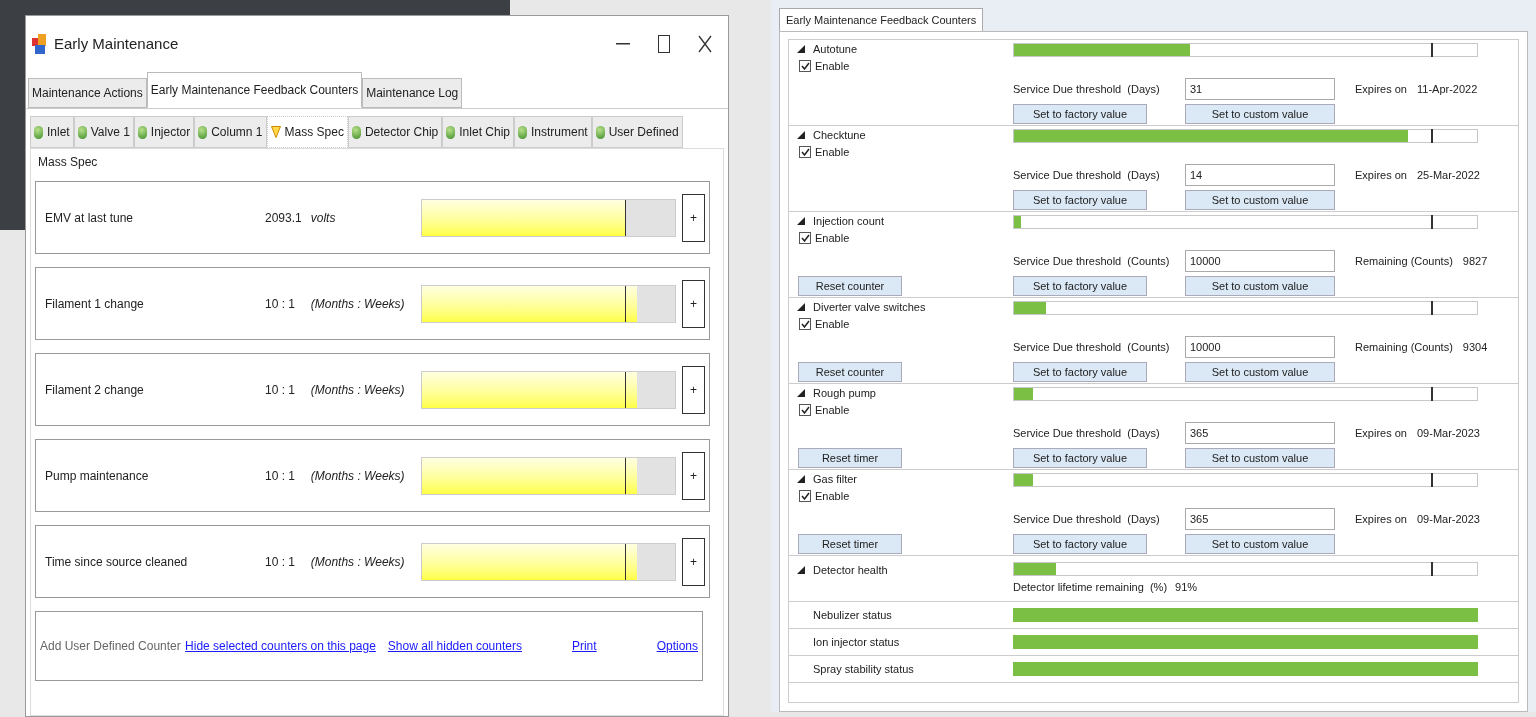 Image resolution: width=1536 pixels, height=717 pixels. What do you see at coordinates (1475, 347) in the screenshot?
I see `info-value: 9304` at bounding box center [1475, 347].